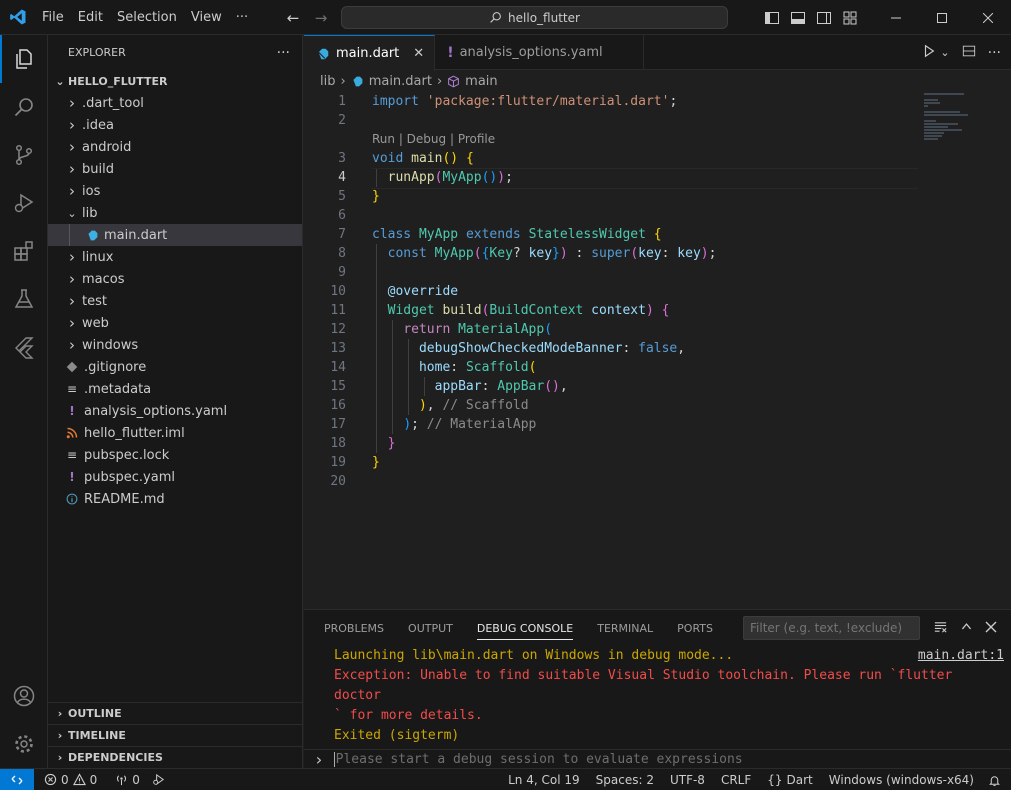 This screenshot has width=1011, height=790. I want to click on explorer-icon, so click(24, 59).